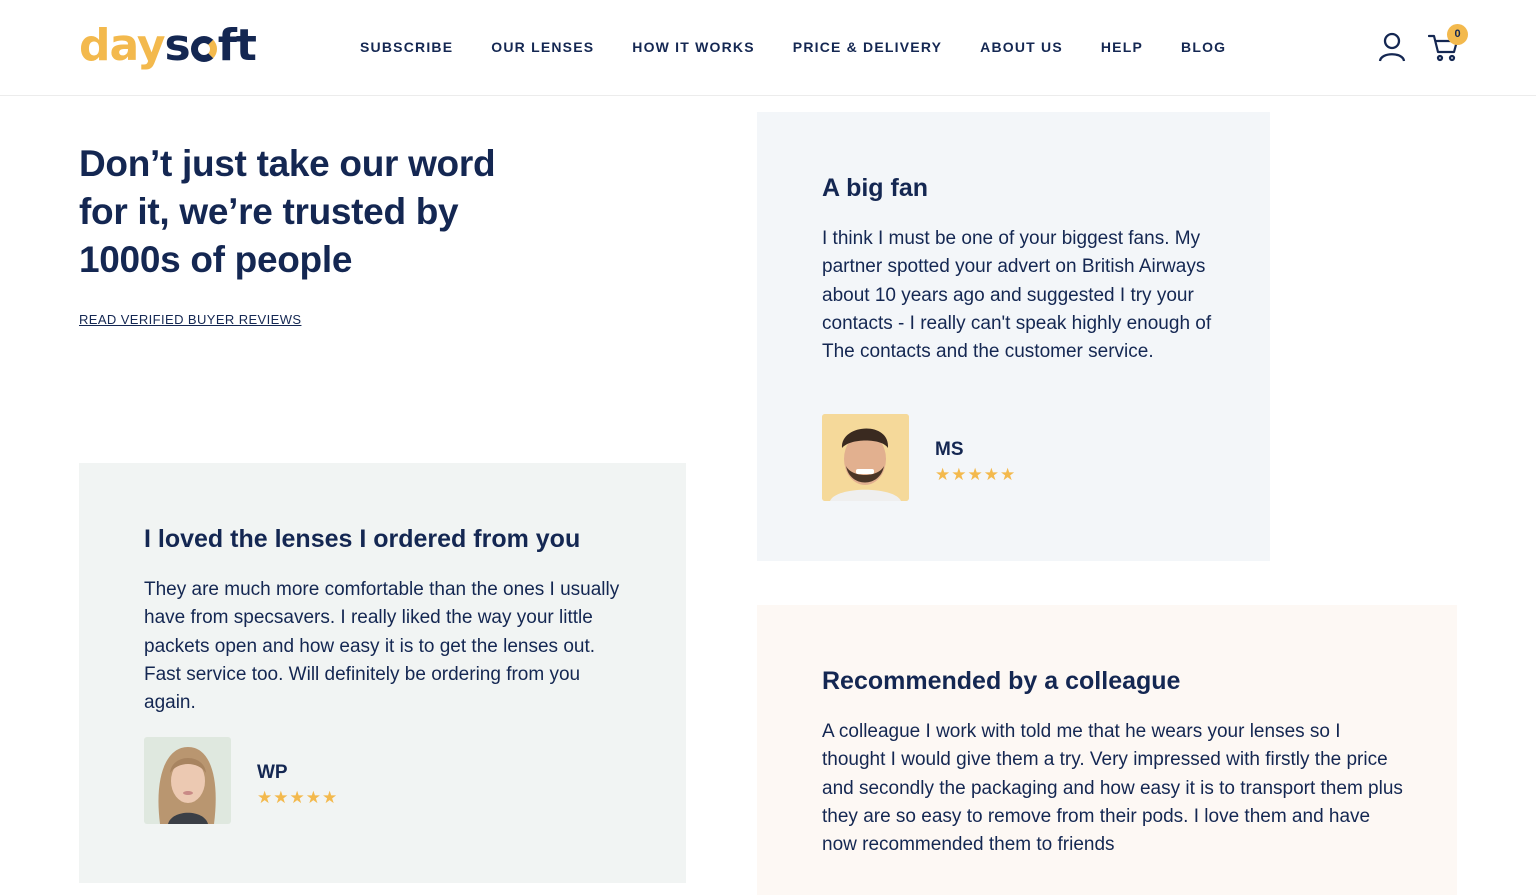 This screenshot has width=1536, height=895. Describe the element at coordinates (1122, 47) in the screenshot. I see `nav-item-help: HELP` at that location.